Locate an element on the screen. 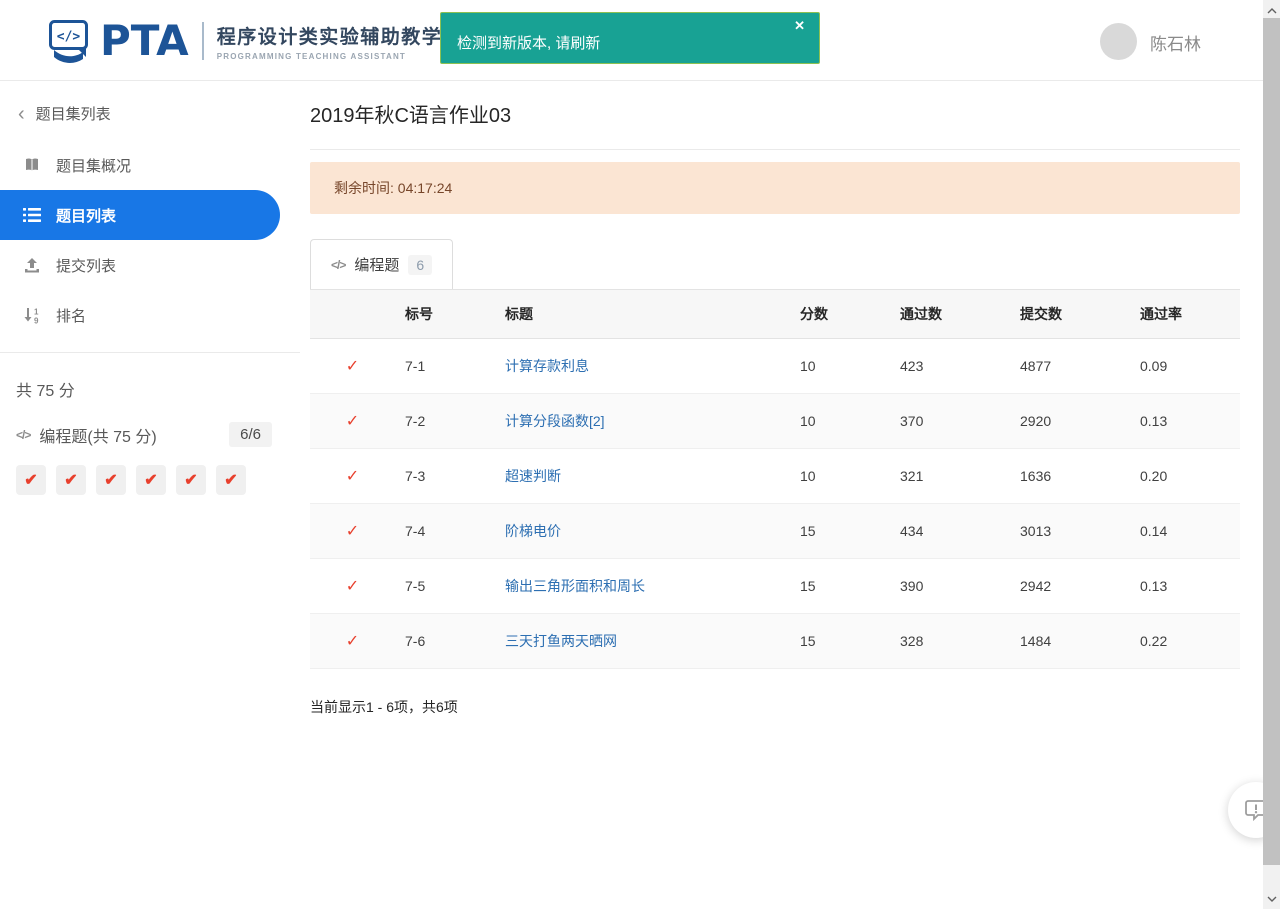  code-icon: </> is located at coordinates (23, 434).